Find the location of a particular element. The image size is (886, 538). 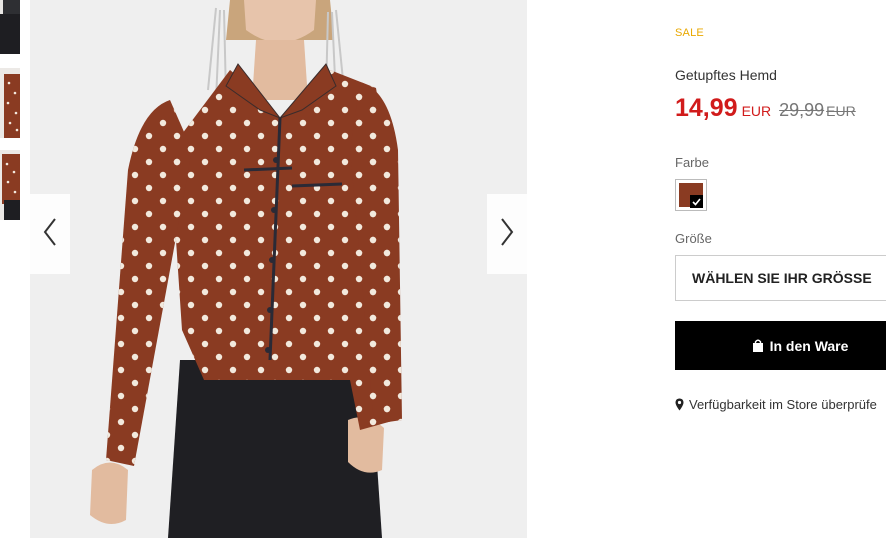

shopping-bag-icon is located at coordinates (758, 345).